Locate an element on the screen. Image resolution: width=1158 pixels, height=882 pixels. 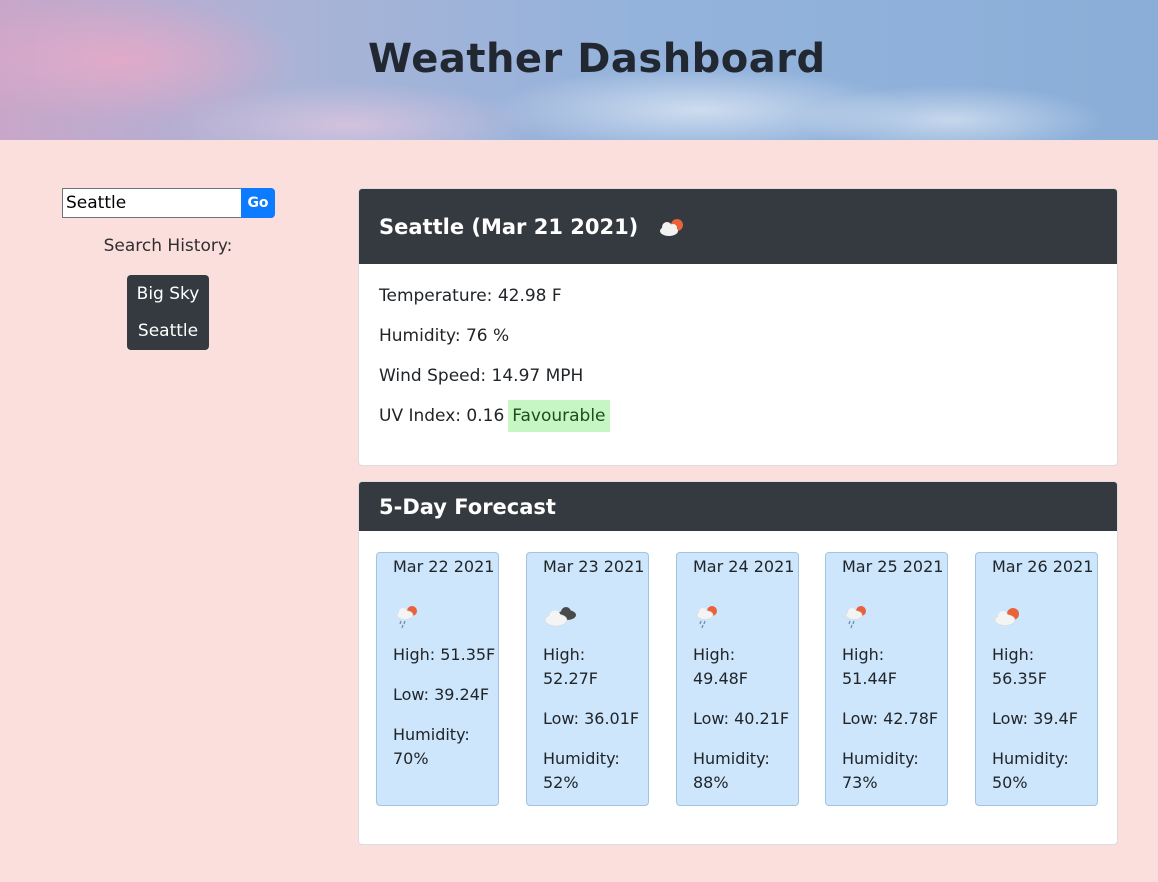
humidity-value: Humidity: 76 % is located at coordinates (444, 336).